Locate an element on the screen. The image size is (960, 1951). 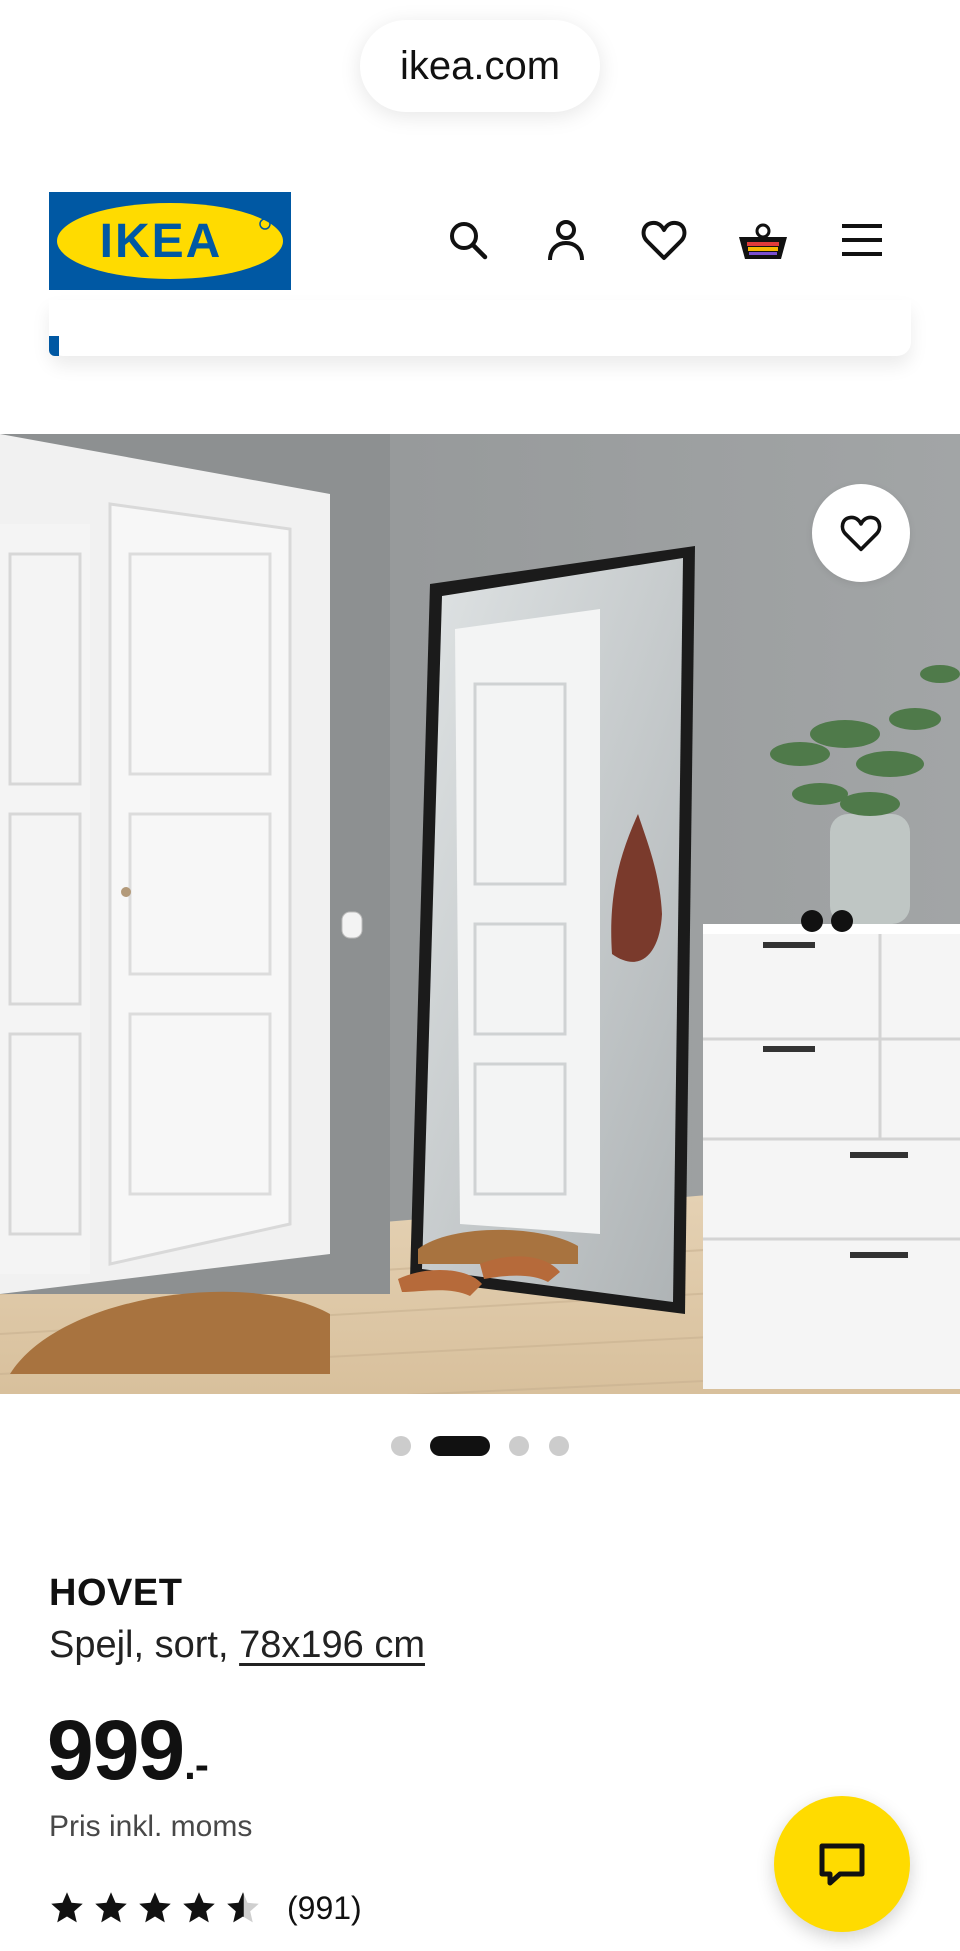
half-star-icon is located at coordinates (243, 1907).